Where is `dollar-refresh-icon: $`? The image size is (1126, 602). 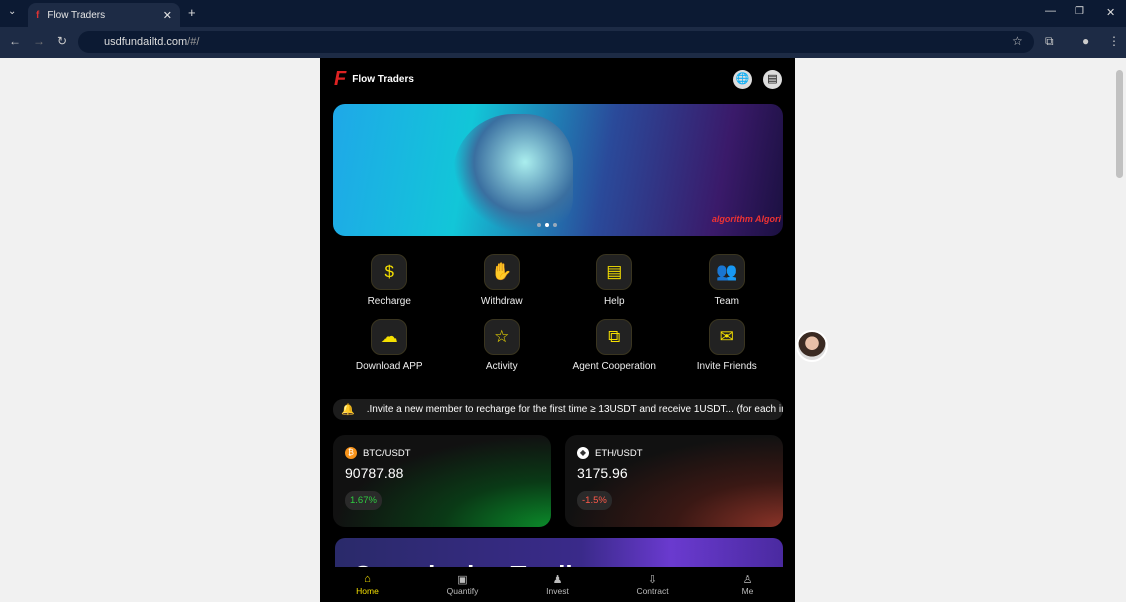
dollar-refresh-icon: $ is located at coordinates (389, 272).